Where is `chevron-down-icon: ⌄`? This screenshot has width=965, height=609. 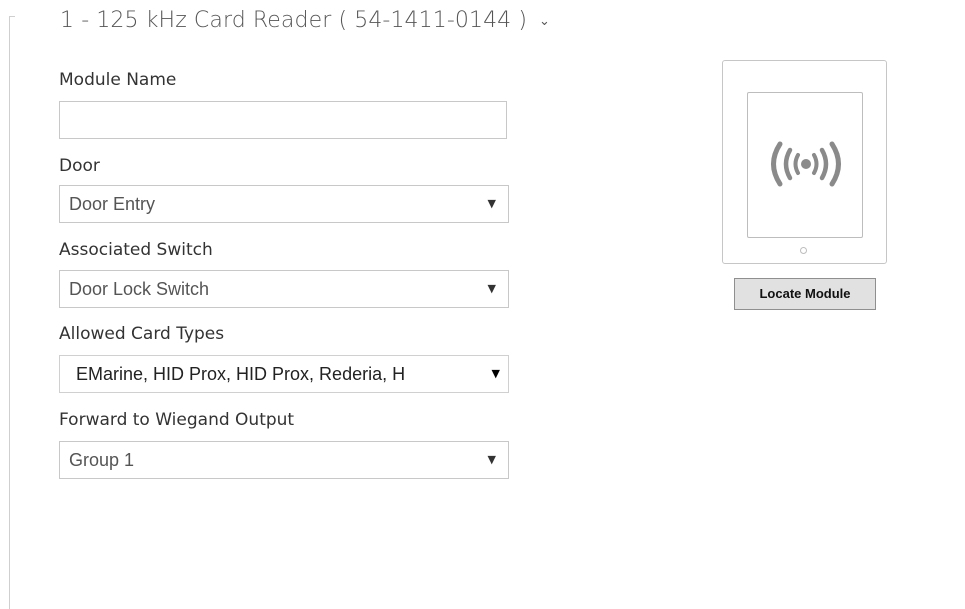 chevron-down-icon: ⌄ is located at coordinates (544, 21).